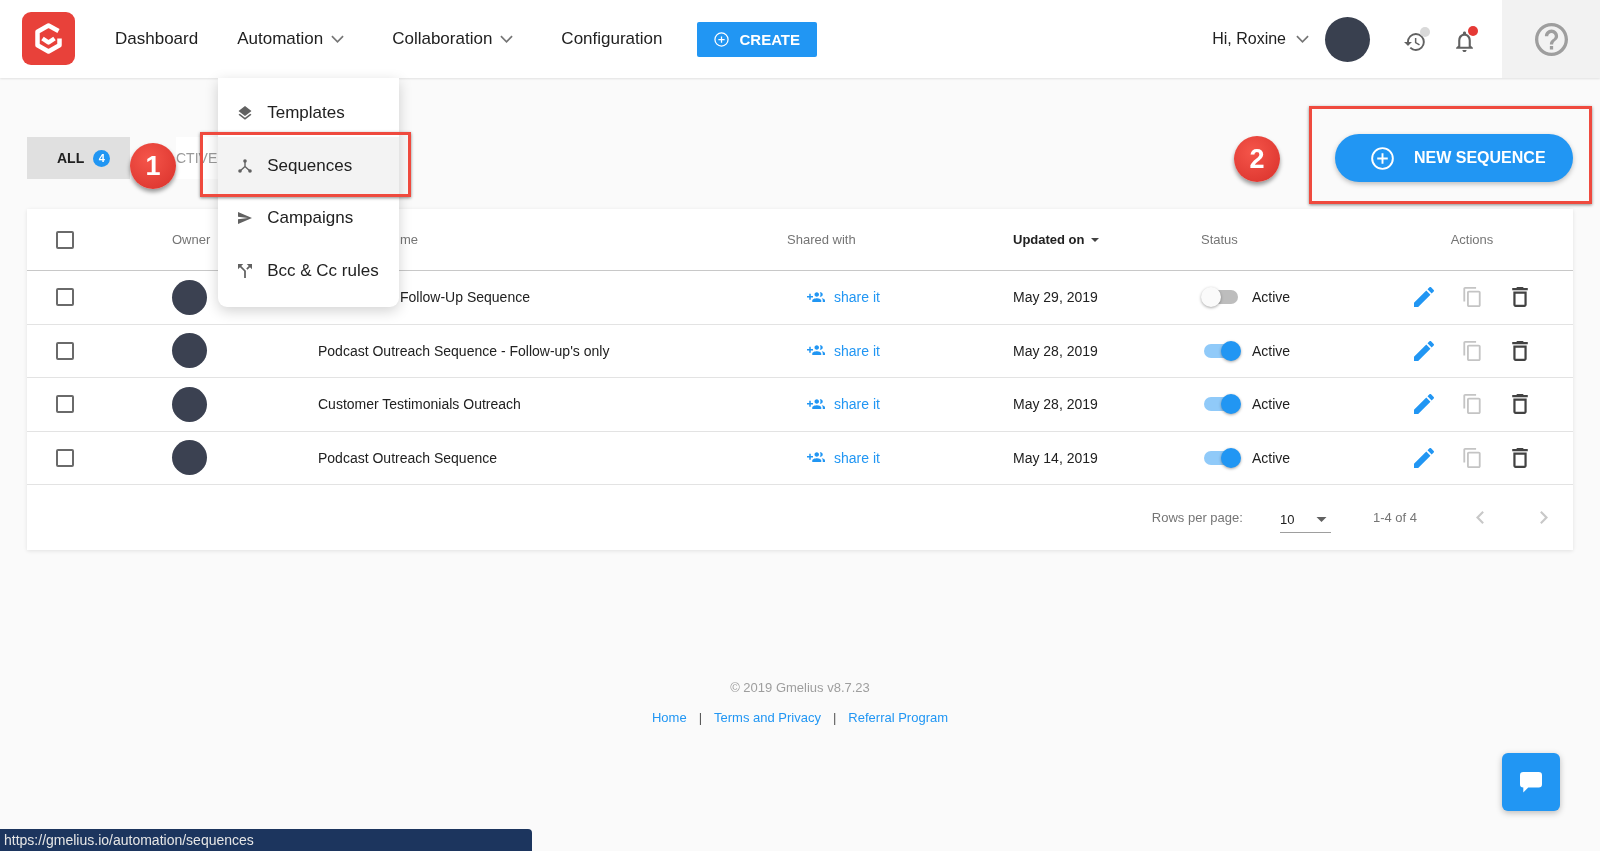  I want to click on column-header: Actions, so click(1472, 239).